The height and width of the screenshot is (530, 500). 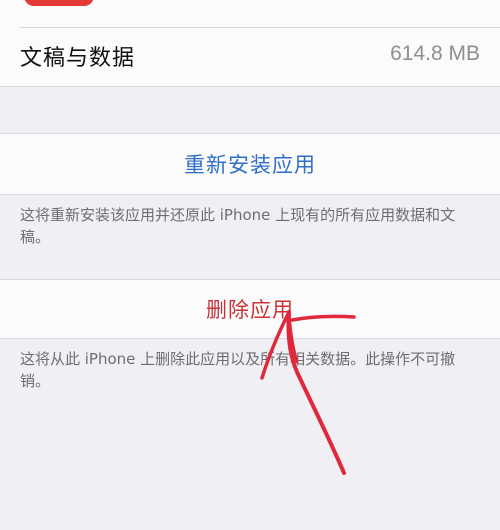 What do you see at coordinates (260, 27) in the screenshot?
I see `cell-separator` at bounding box center [260, 27].